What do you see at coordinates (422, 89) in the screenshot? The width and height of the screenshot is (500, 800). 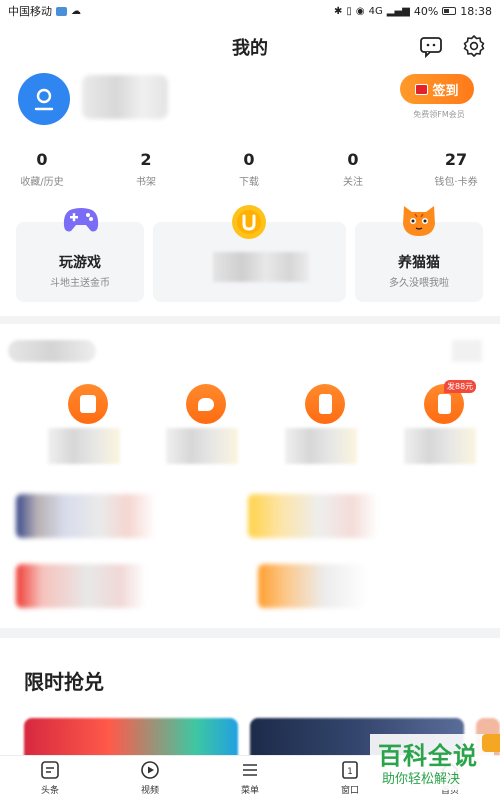 I see `signin-gift-icon` at bounding box center [422, 89].